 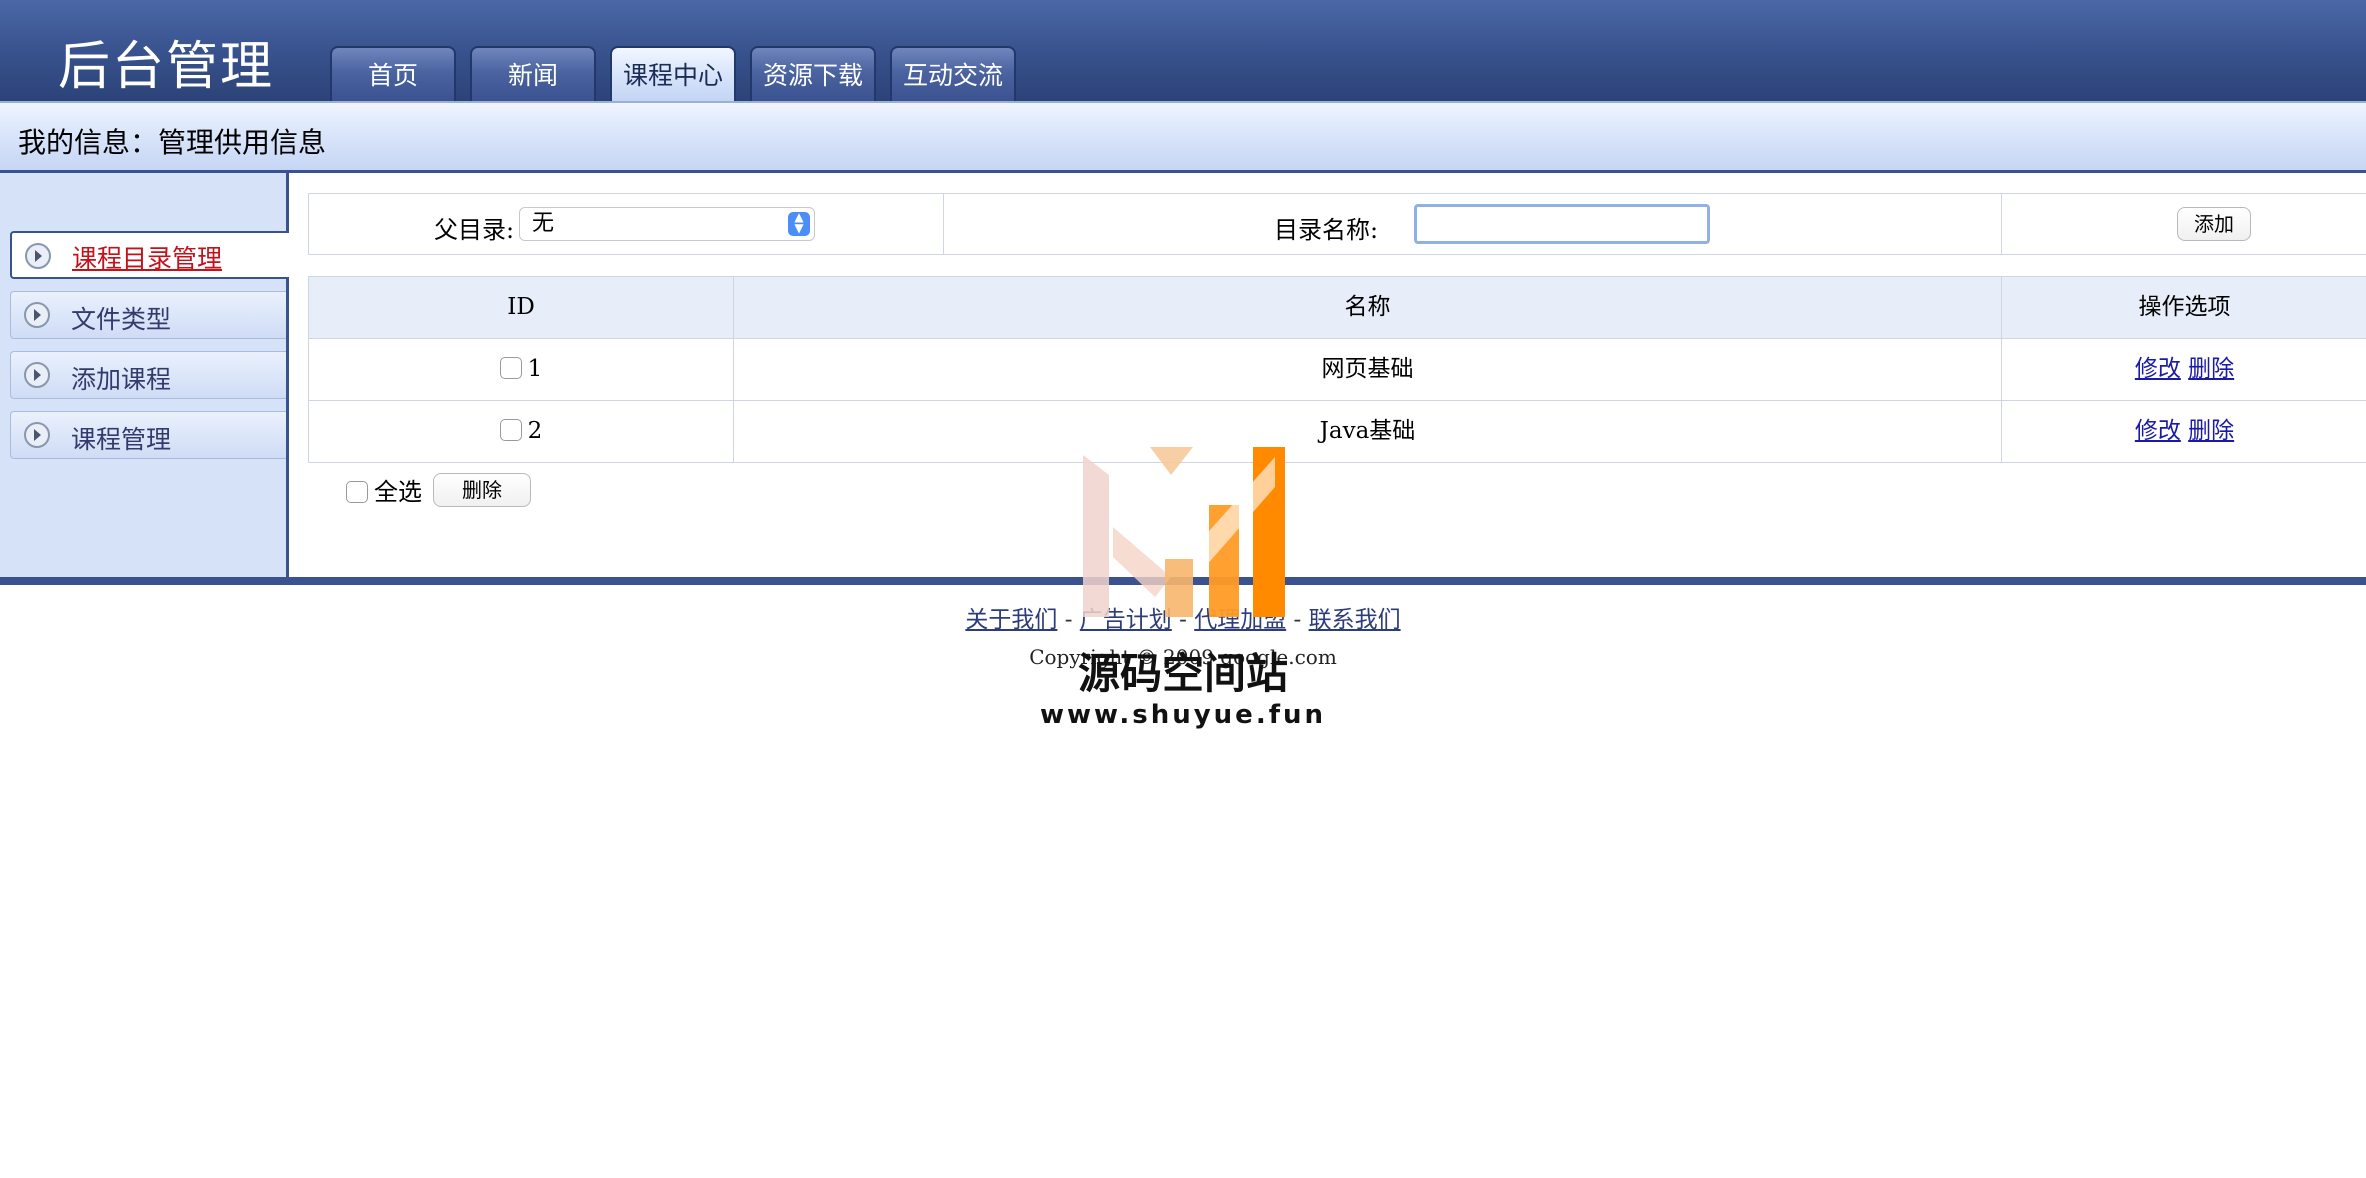 I want to click on tab-home: 首页, so click(x=393, y=73).